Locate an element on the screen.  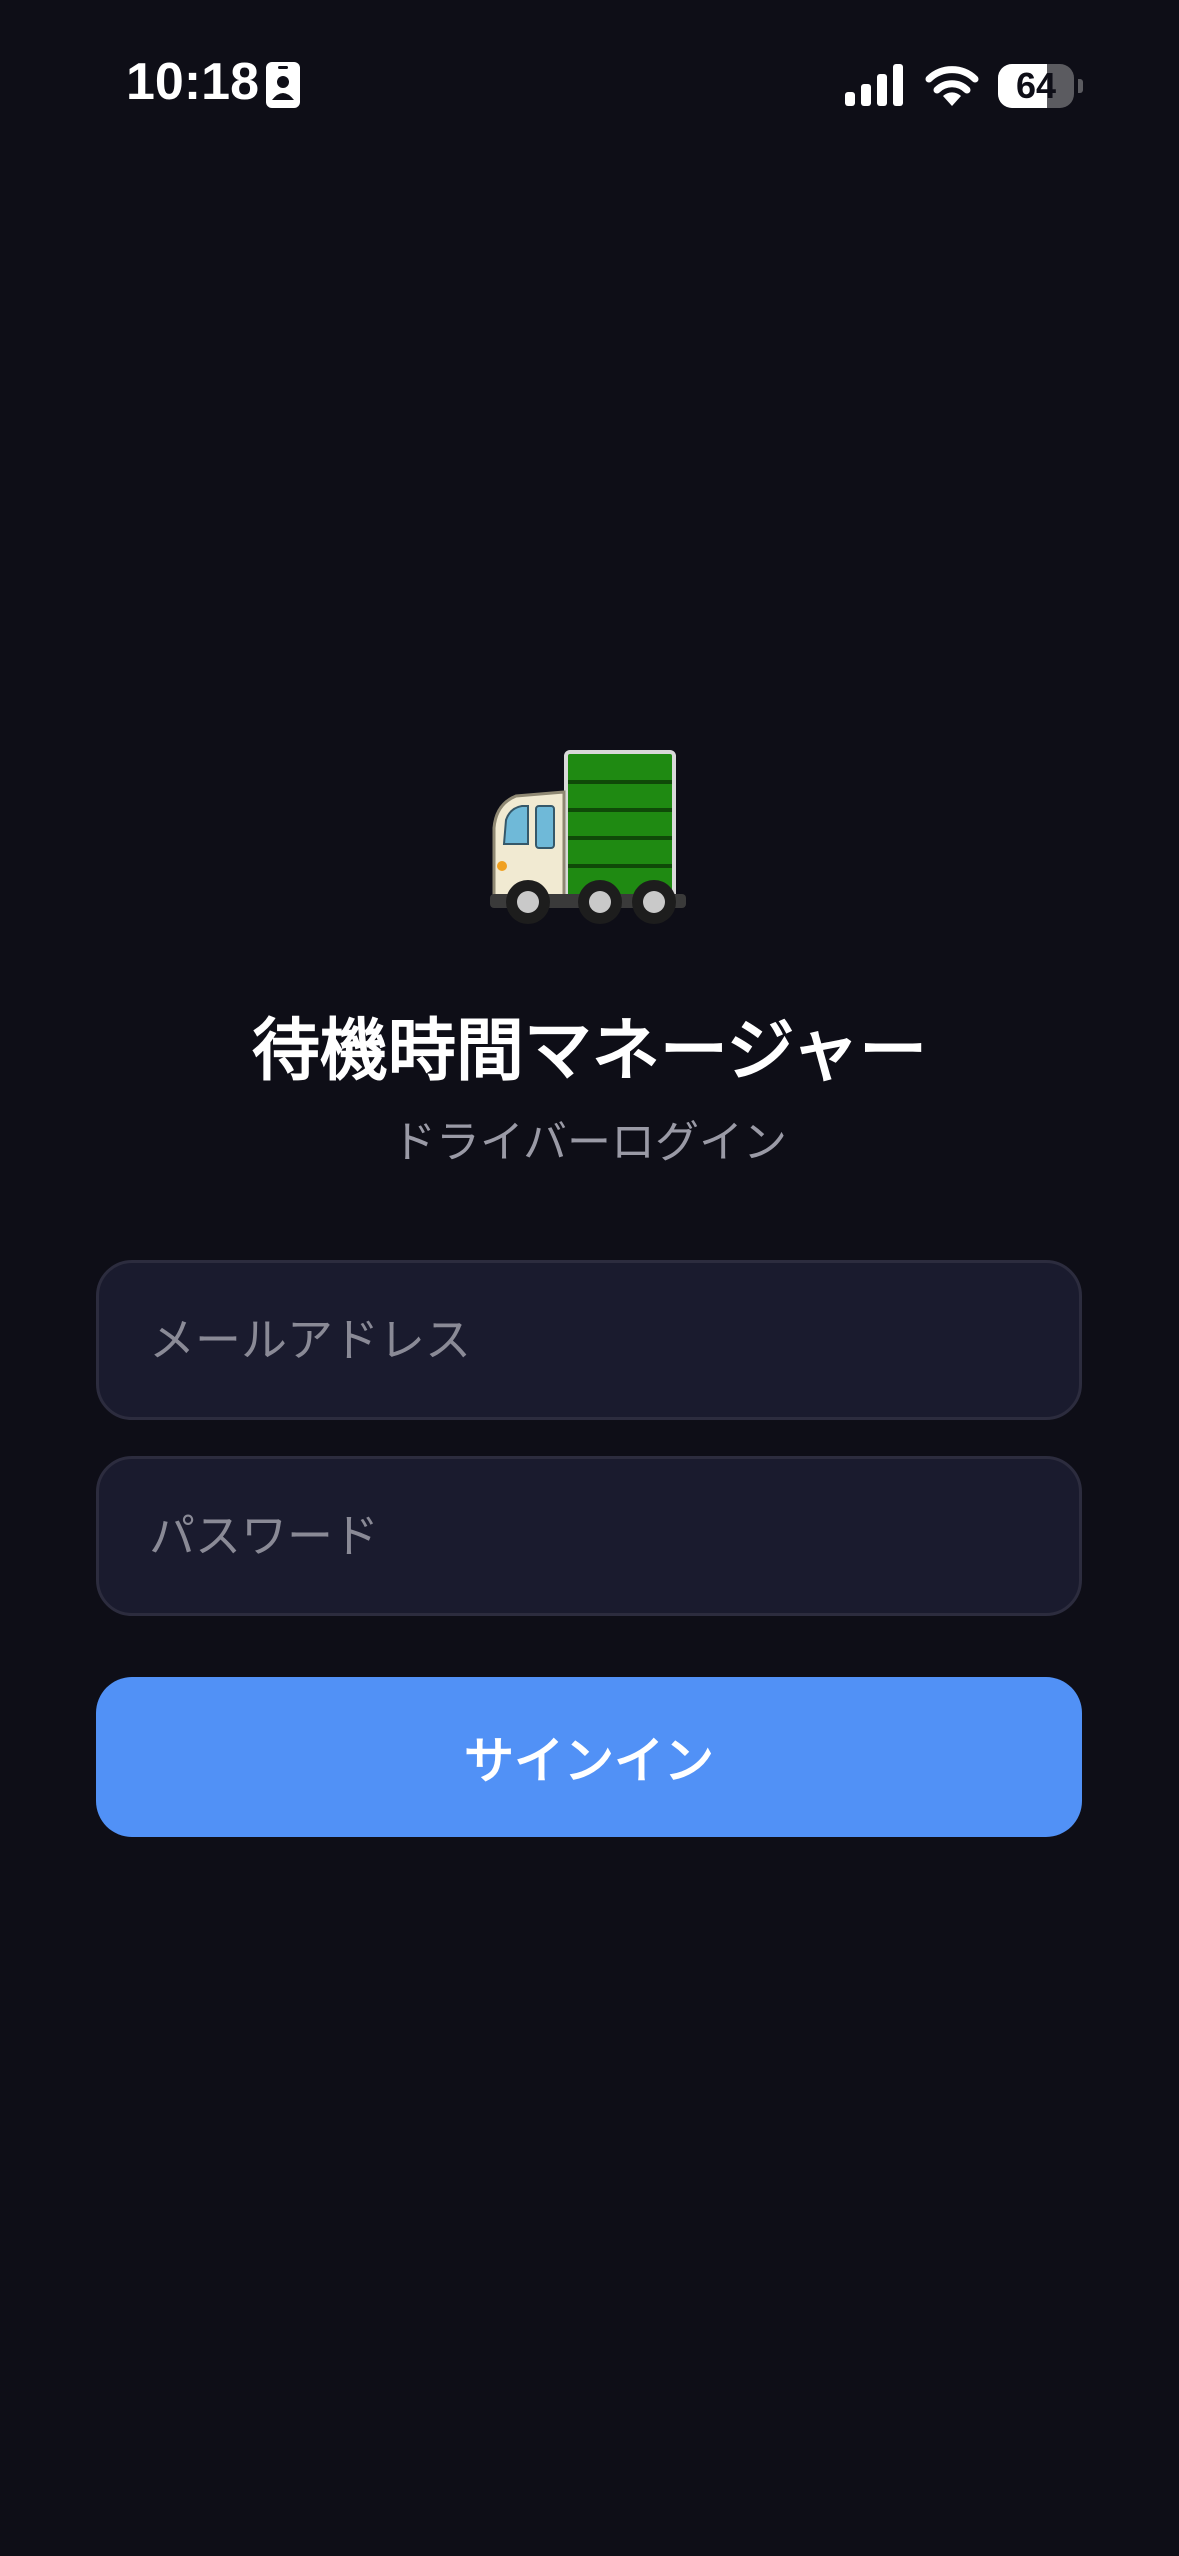
password-field-container is located at coordinates (589, 1536).